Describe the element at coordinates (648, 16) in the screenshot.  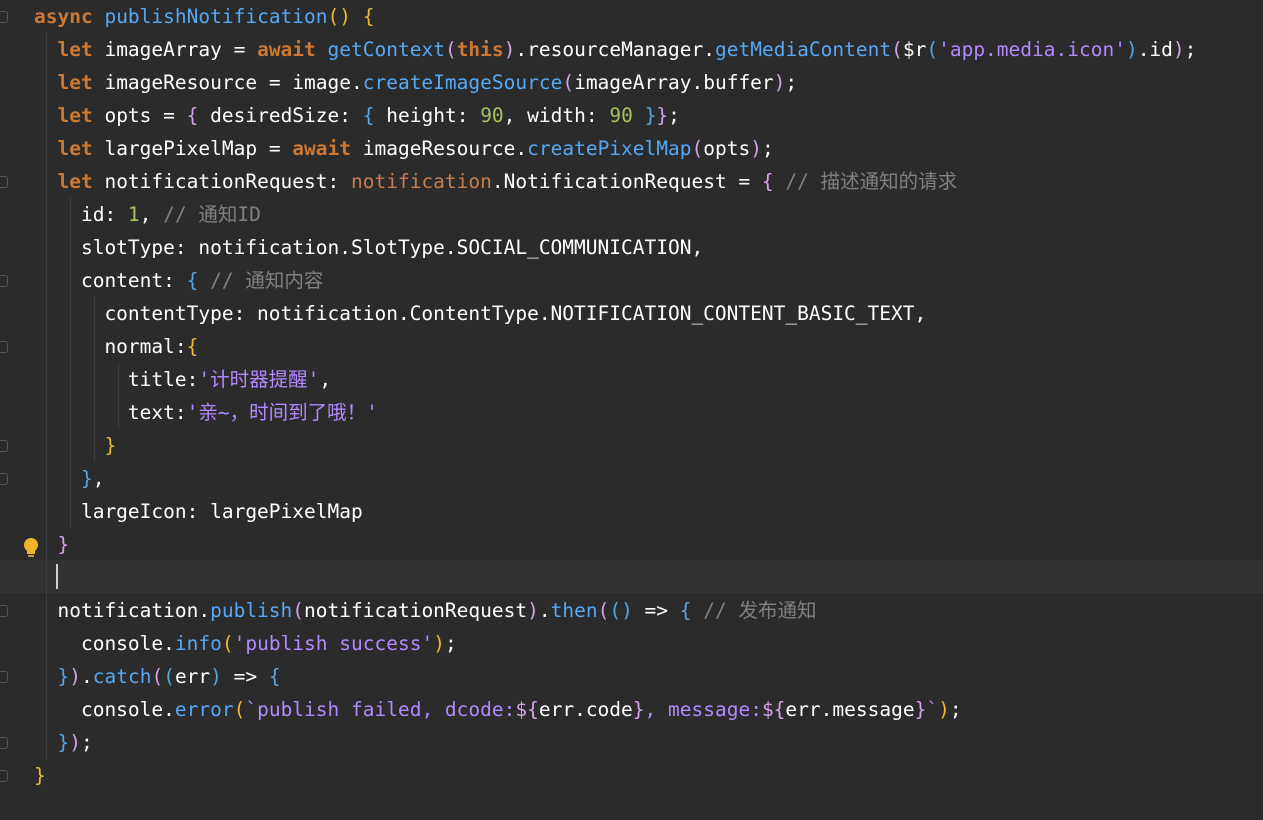
I see `code-line: async publishNotification() {` at that location.